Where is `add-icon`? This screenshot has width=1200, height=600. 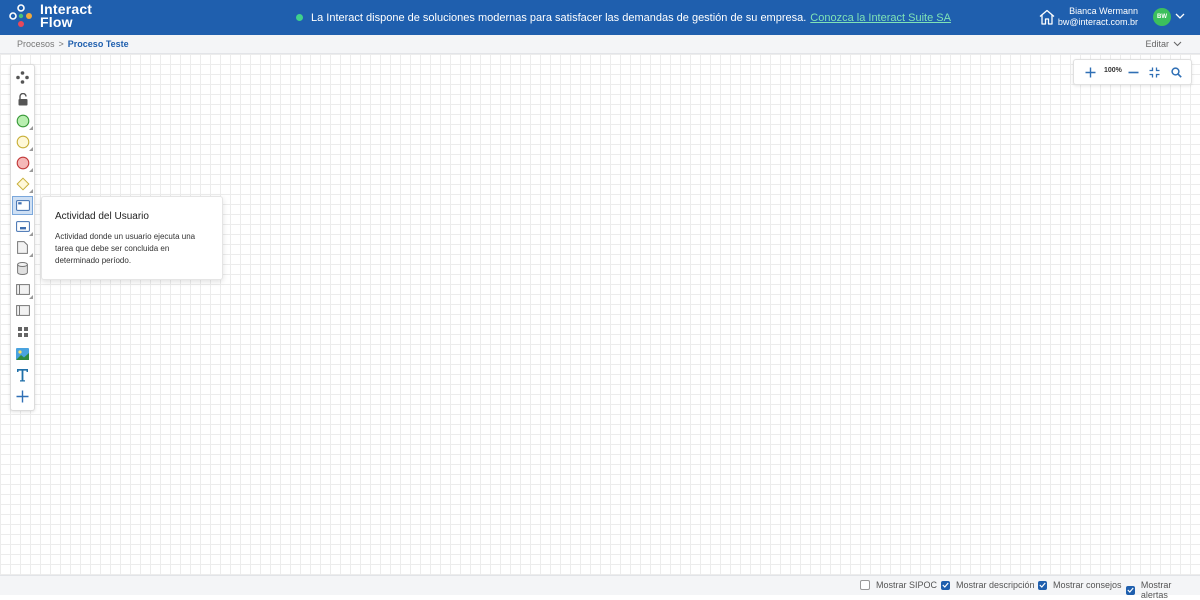 add-icon is located at coordinates (22, 396).